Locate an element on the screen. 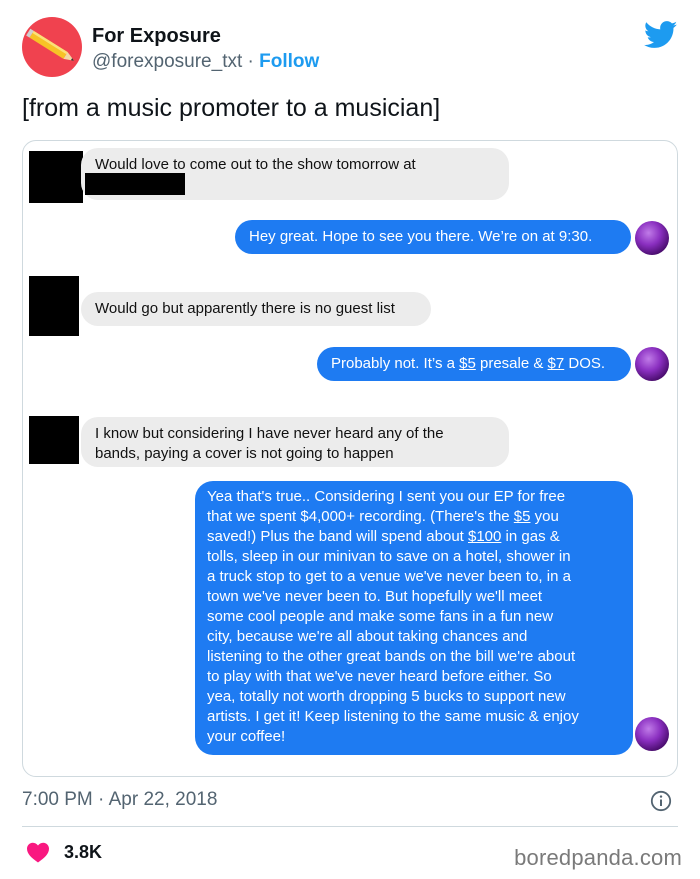 This screenshot has height=879, width=700. twitter-bird-icon is located at coordinates (661, 35).